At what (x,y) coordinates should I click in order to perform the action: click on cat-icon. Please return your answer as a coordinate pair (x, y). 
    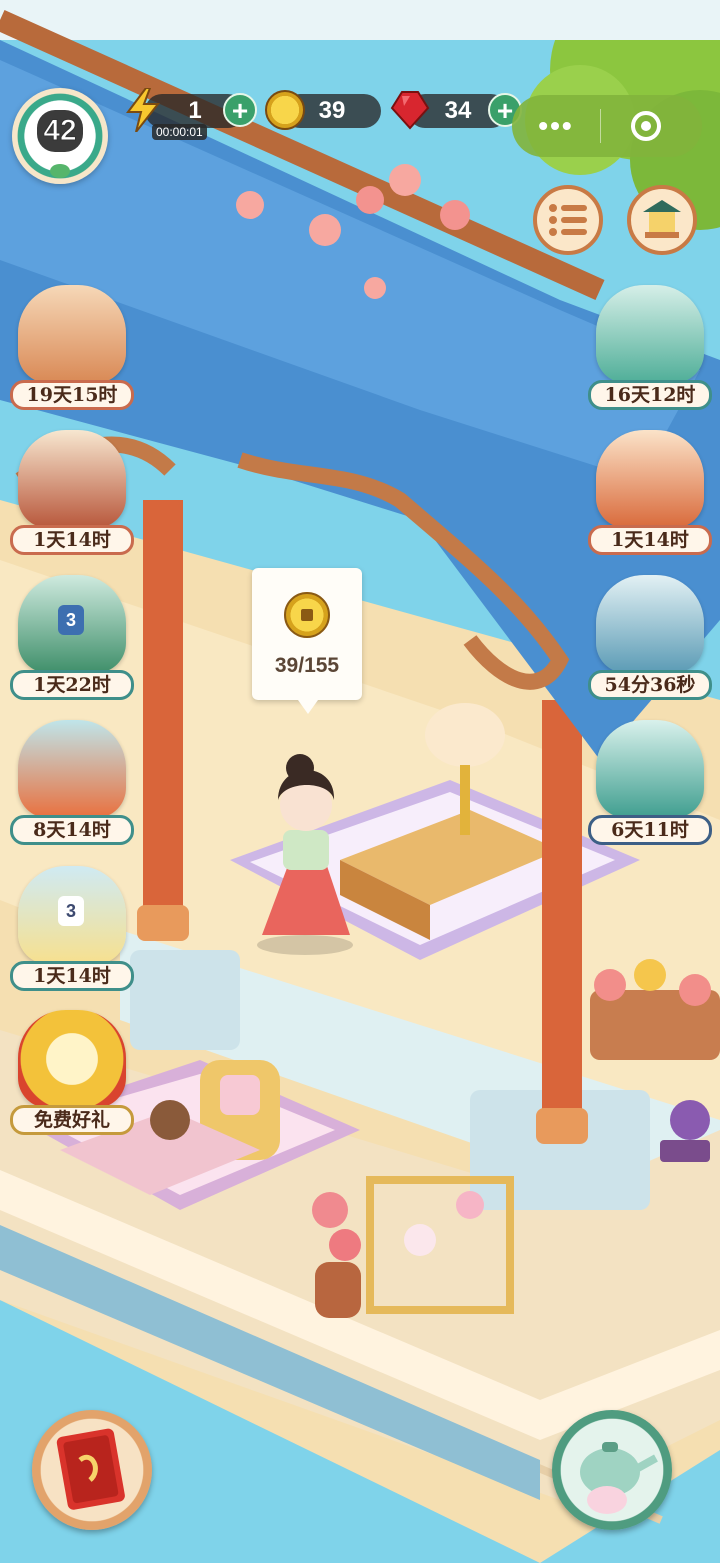
    Looking at the image, I should click on (650, 334).